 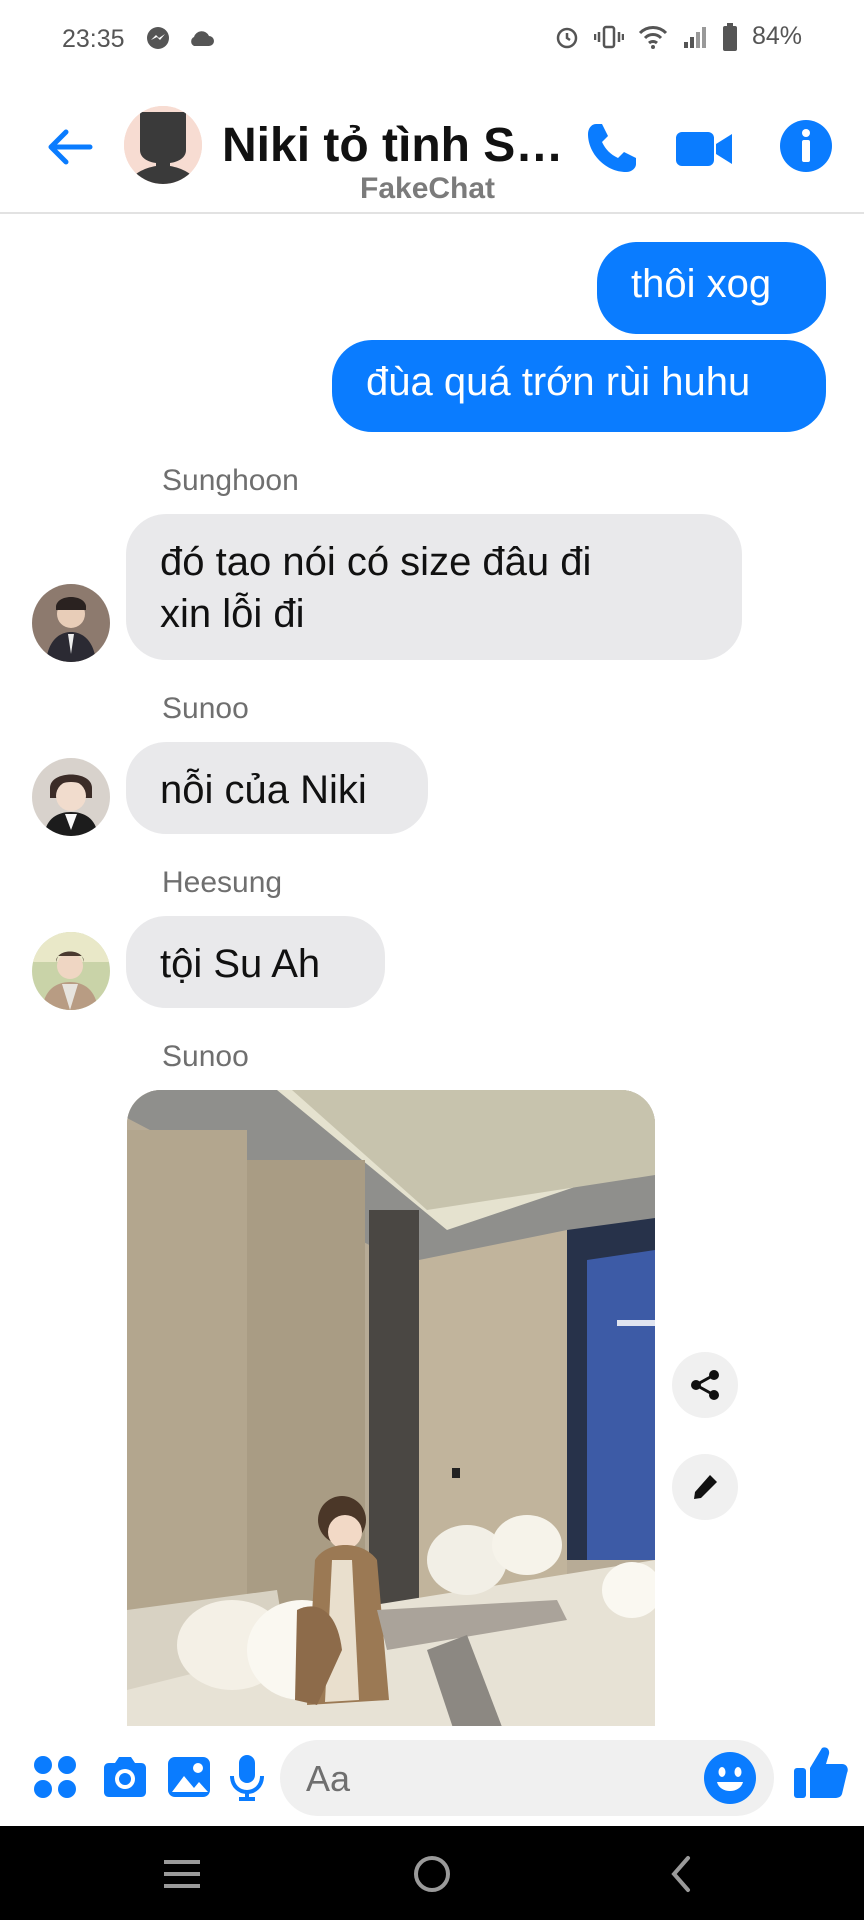 What do you see at coordinates (694, 37) in the screenshot?
I see `signal-icon` at bounding box center [694, 37].